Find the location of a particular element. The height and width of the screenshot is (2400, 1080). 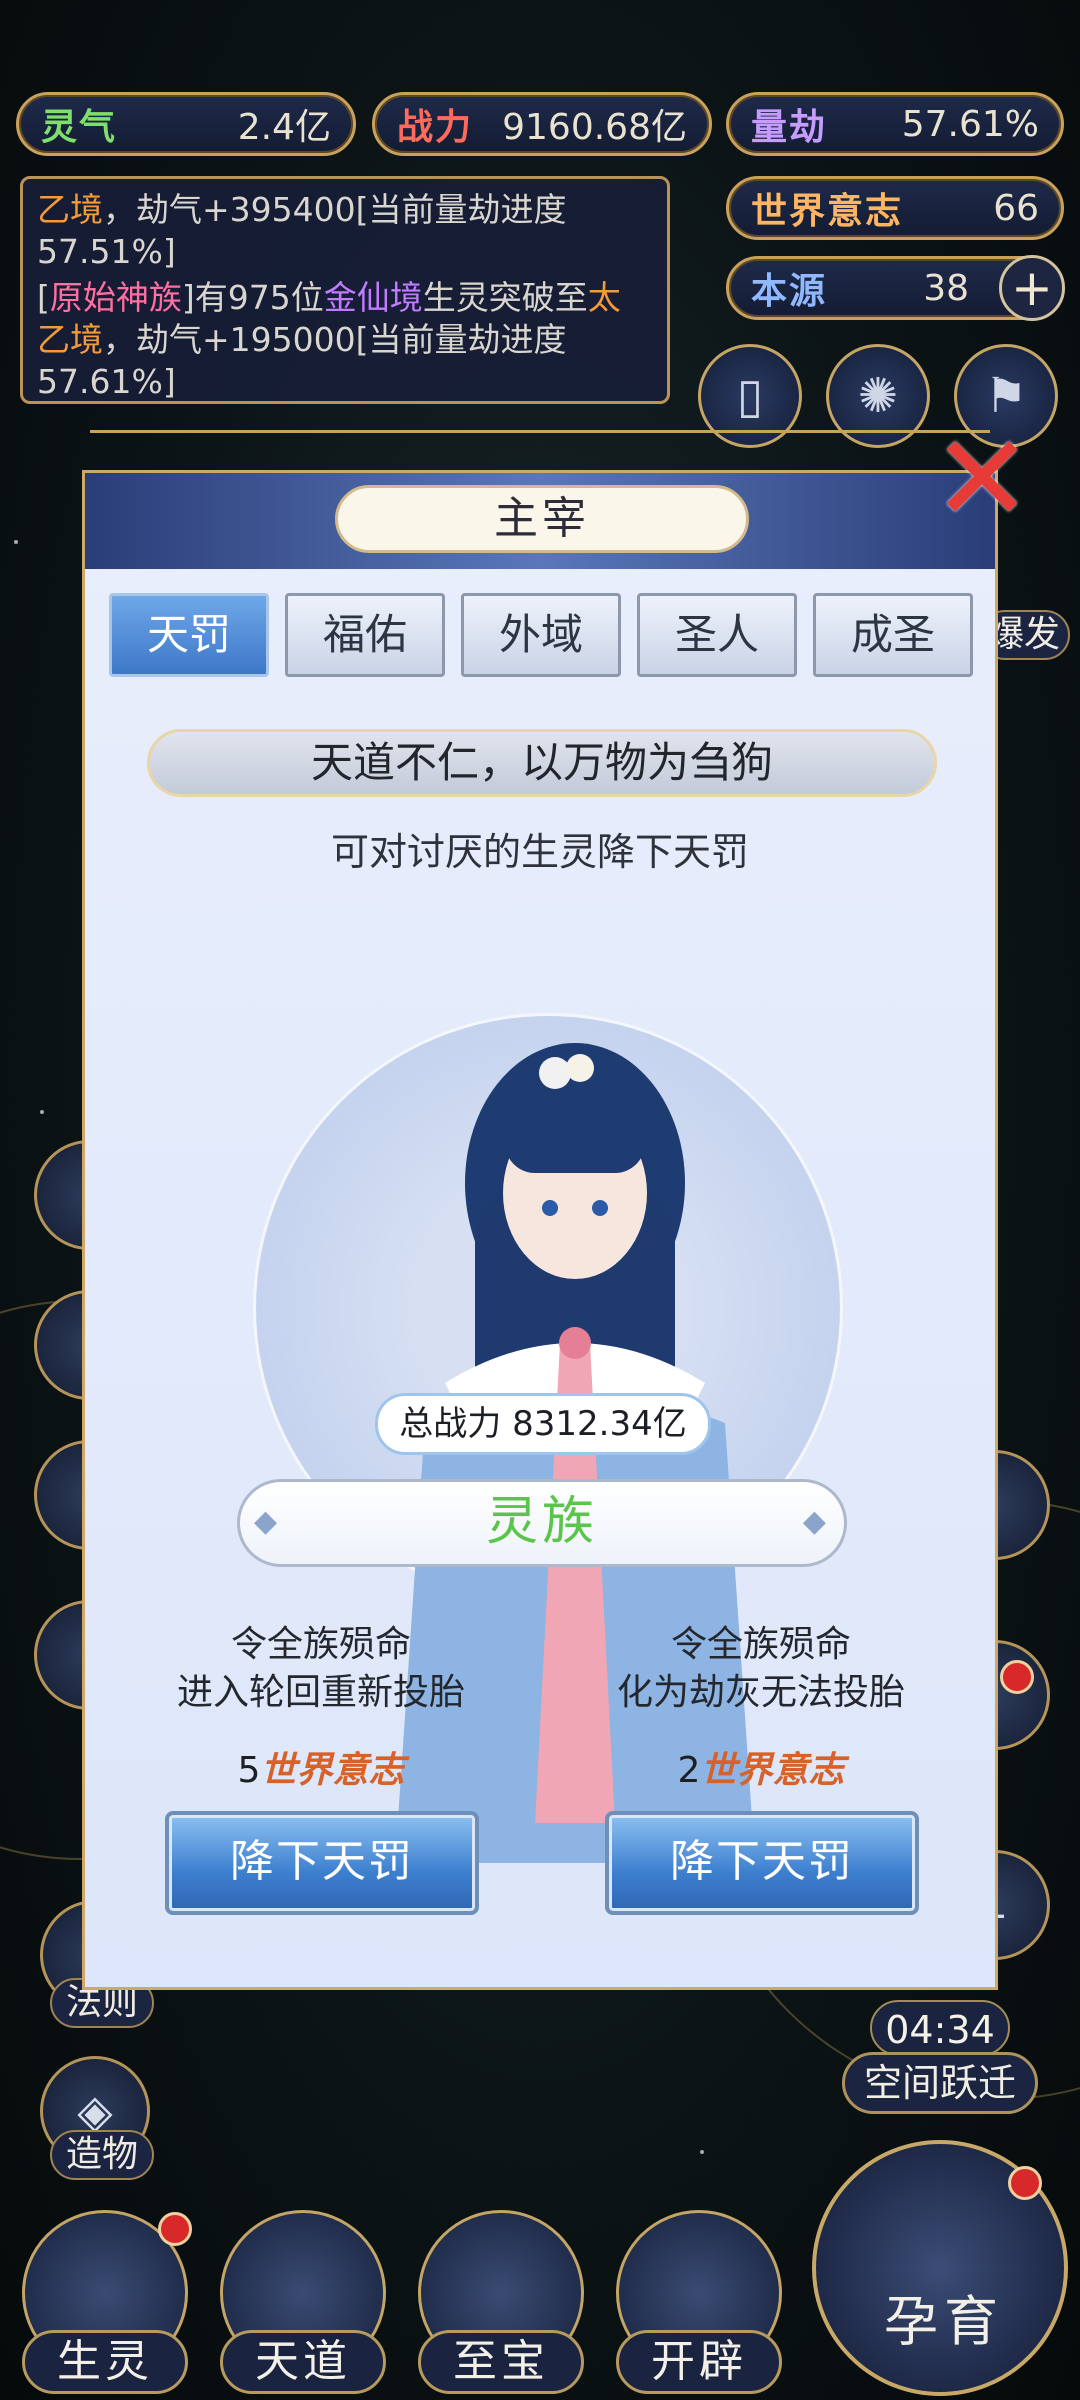

shijie-yizhi-pill: 世界意志 66 is located at coordinates (895, 208).